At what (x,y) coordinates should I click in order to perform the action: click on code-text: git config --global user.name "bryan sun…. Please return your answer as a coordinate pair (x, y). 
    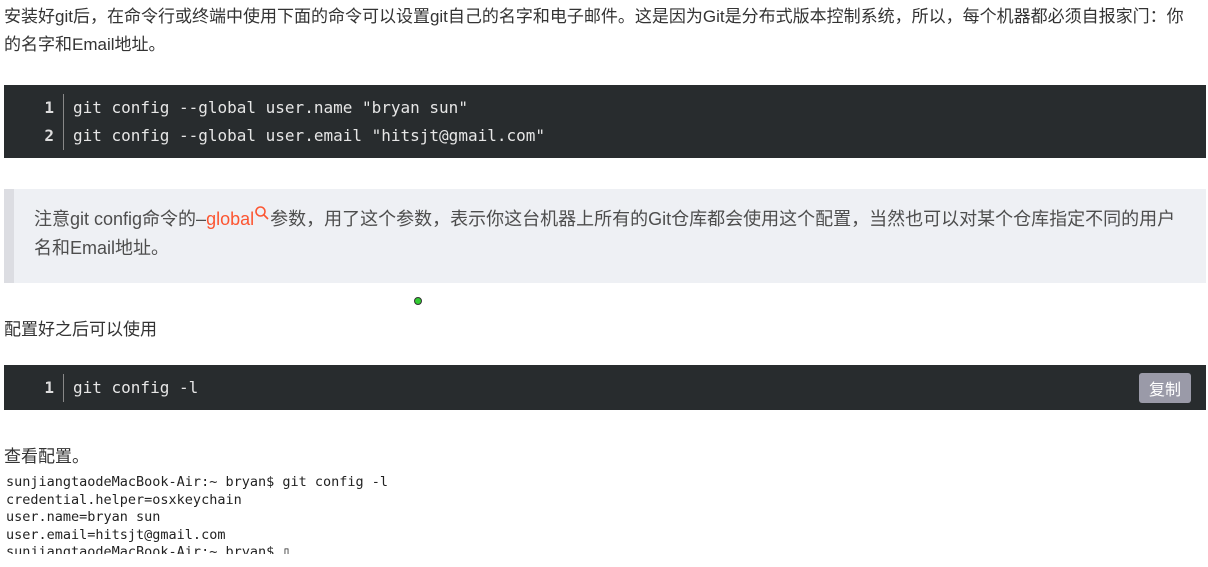
    Looking at the image, I should click on (270, 107).